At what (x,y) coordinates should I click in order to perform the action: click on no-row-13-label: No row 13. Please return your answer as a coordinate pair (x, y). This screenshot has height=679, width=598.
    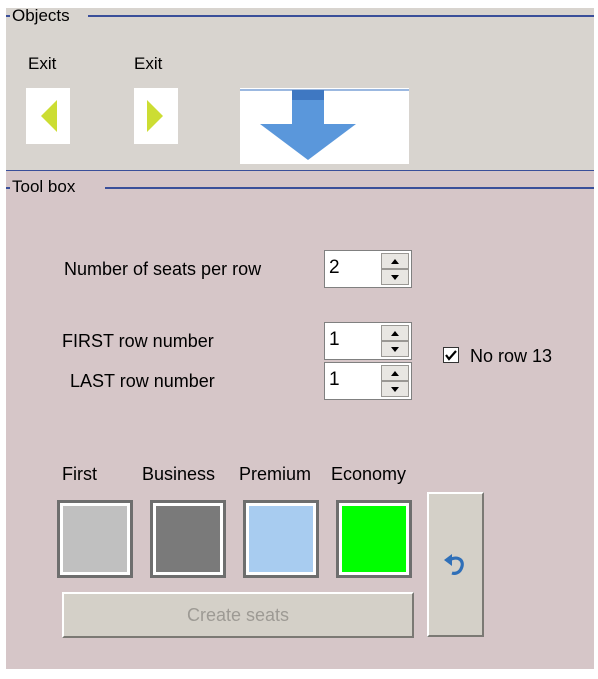
    Looking at the image, I should click on (511, 356).